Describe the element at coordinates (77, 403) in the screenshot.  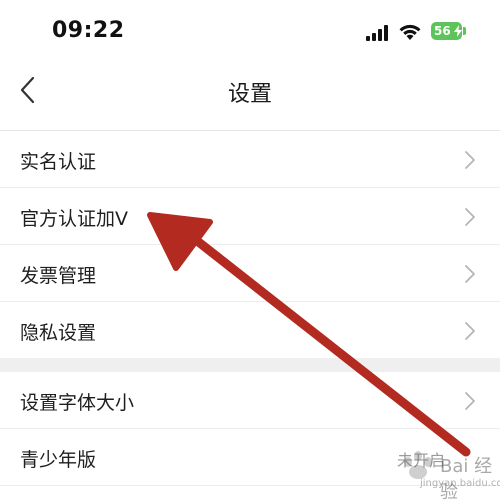
I see `settings-item-label: 设置字体大小` at that location.